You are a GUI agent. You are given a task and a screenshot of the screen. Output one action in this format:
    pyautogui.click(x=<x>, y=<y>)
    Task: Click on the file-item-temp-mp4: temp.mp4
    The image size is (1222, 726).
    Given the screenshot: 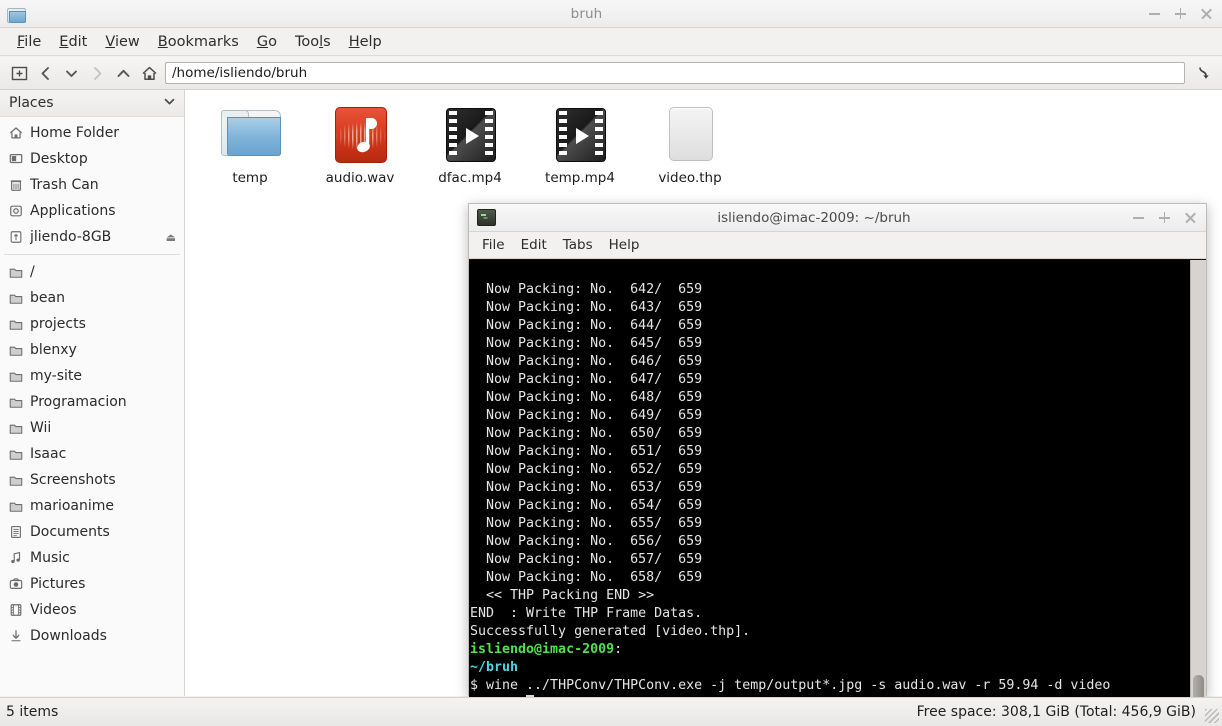 What is the action you would take?
    pyautogui.click(x=580, y=146)
    